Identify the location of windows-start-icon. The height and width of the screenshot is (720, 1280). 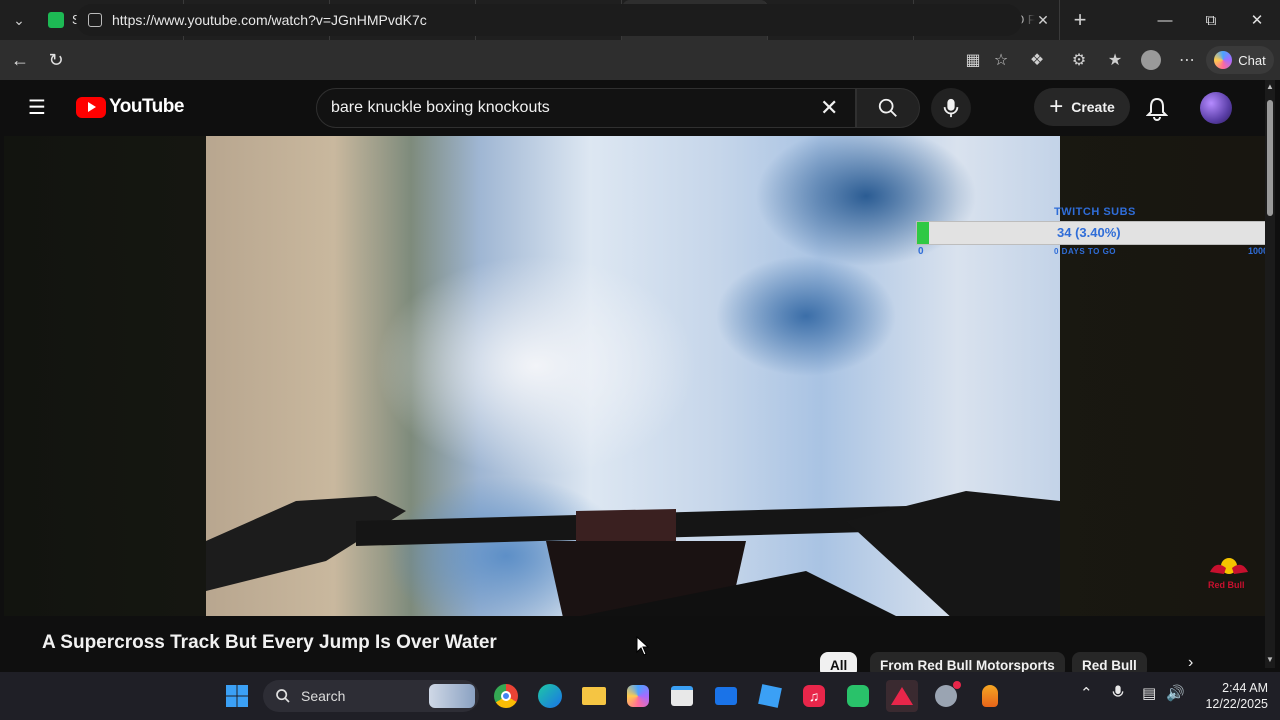
(237, 696).